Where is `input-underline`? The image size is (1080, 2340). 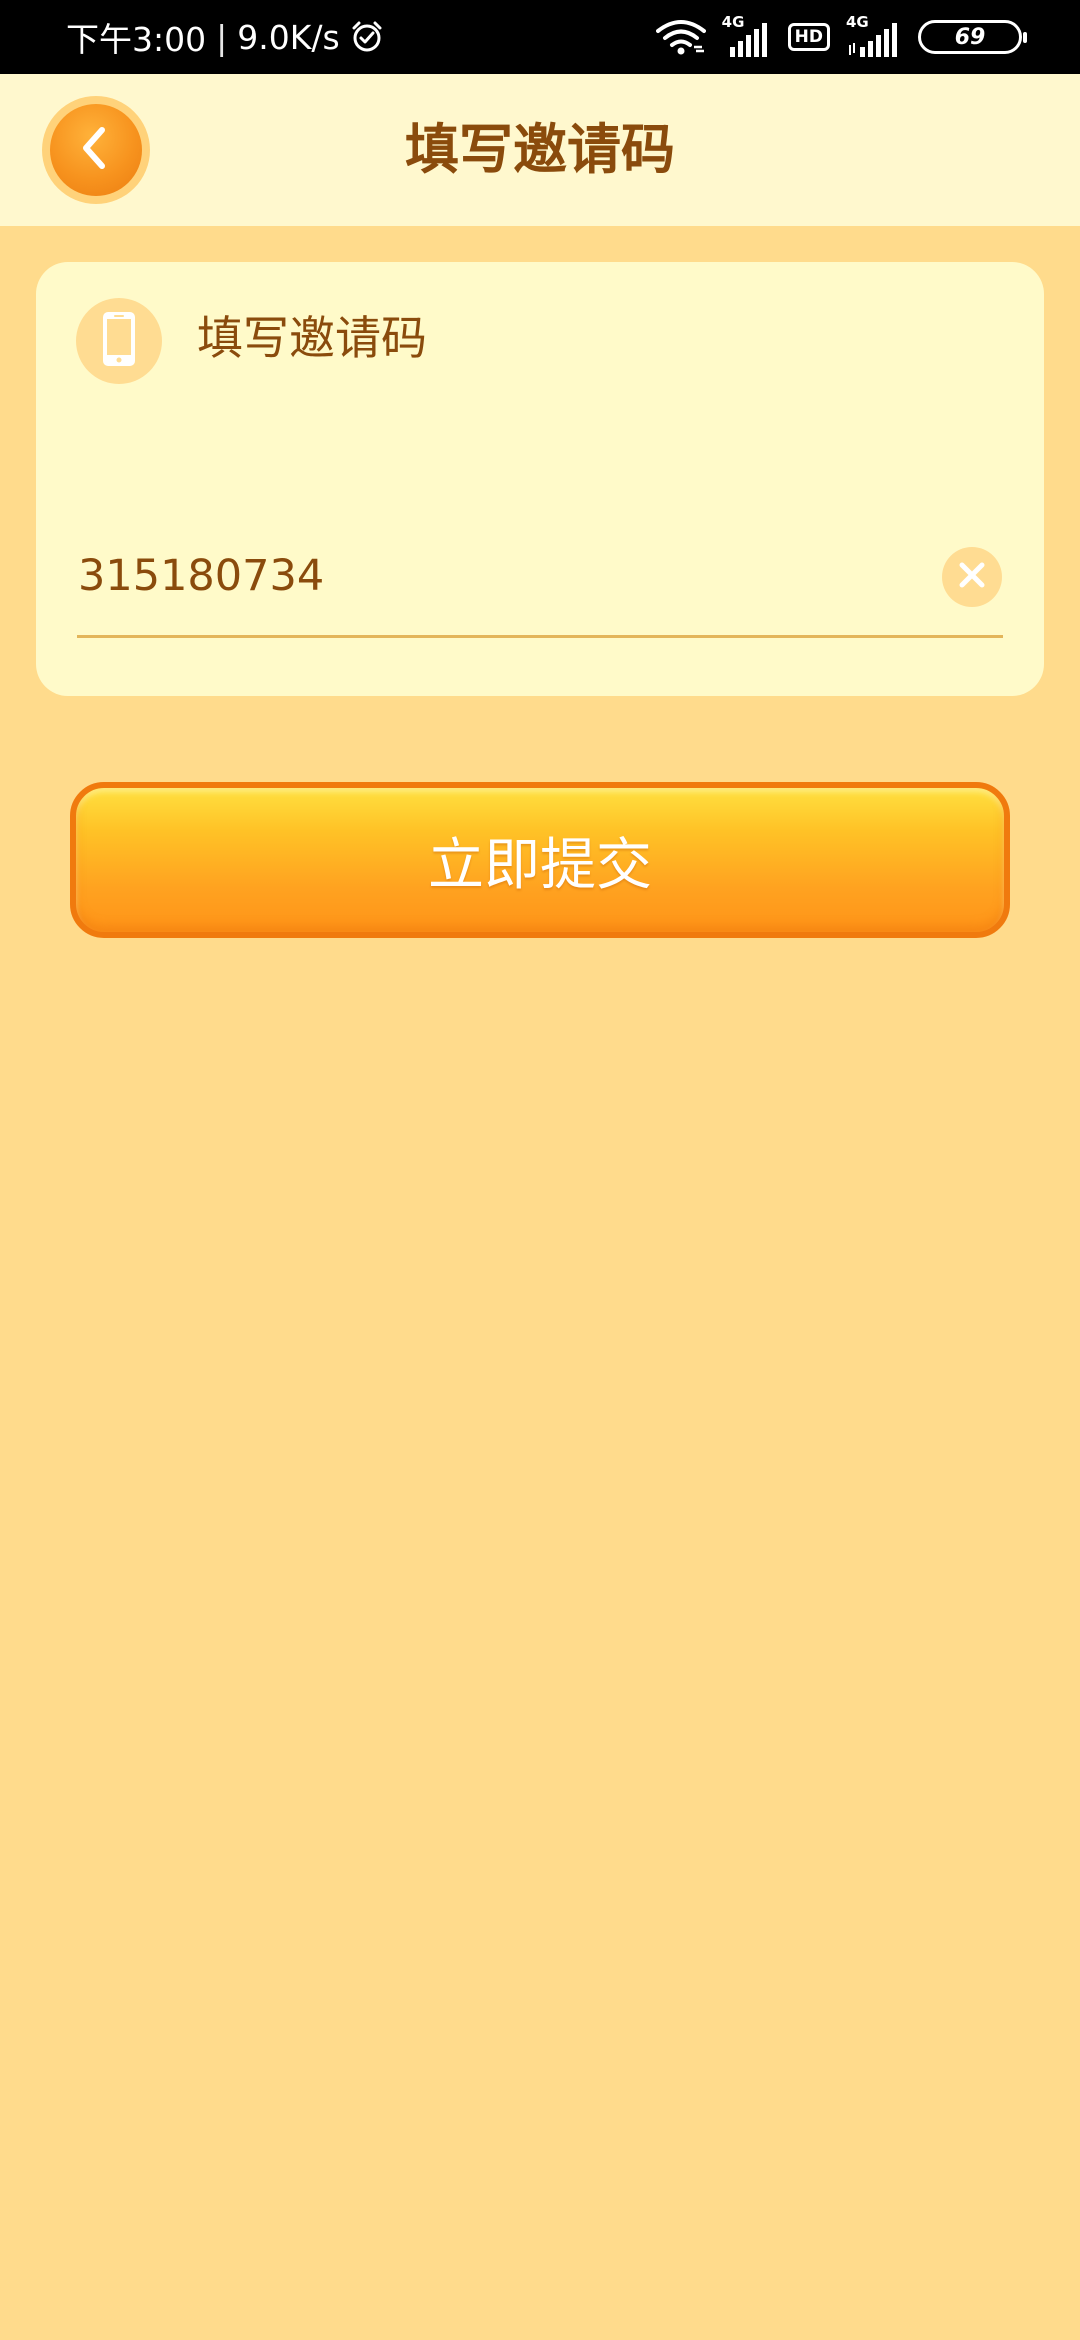 input-underline is located at coordinates (540, 636).